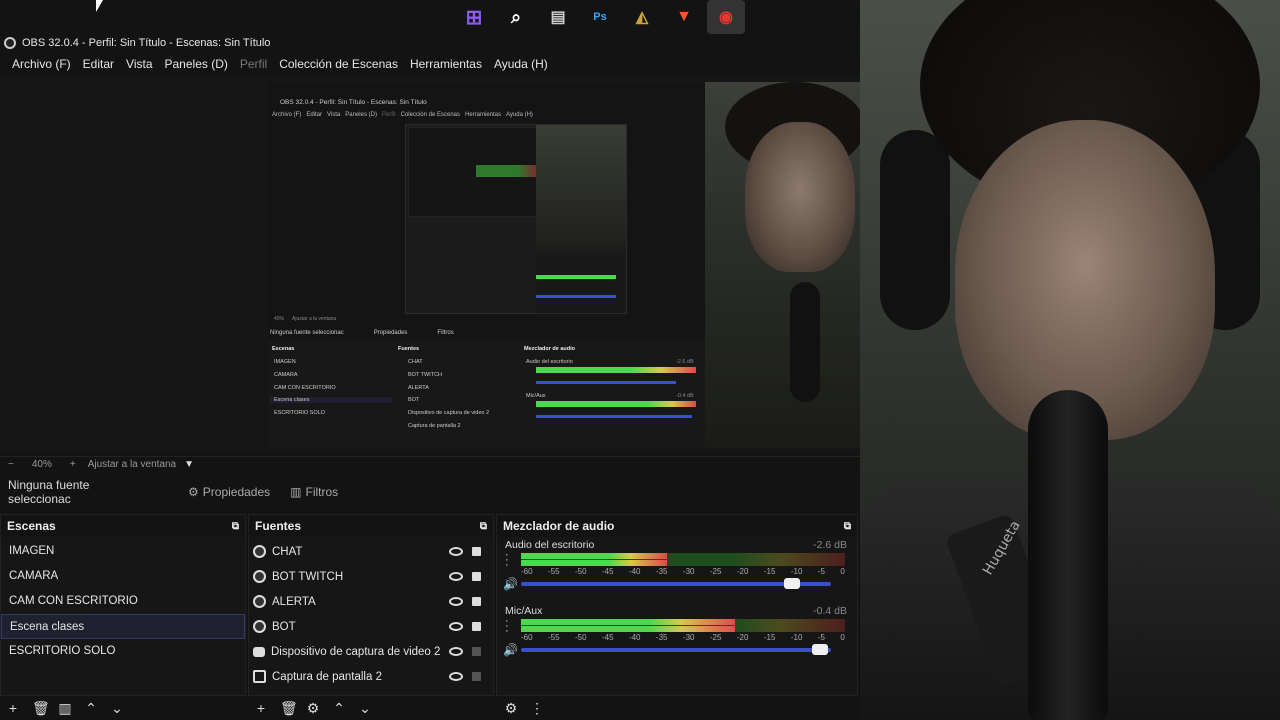 This screenshot has height=720, width=1280. Describe the element at coordinates (313, 708) in the screenshot. I see `source-settings-icon: ⚙` at that location.